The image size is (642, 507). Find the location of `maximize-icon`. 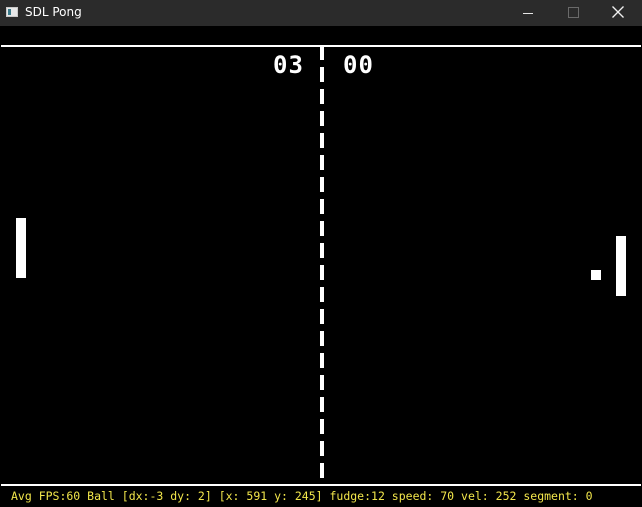

maximize-icon is located at coordinates (573, 12).